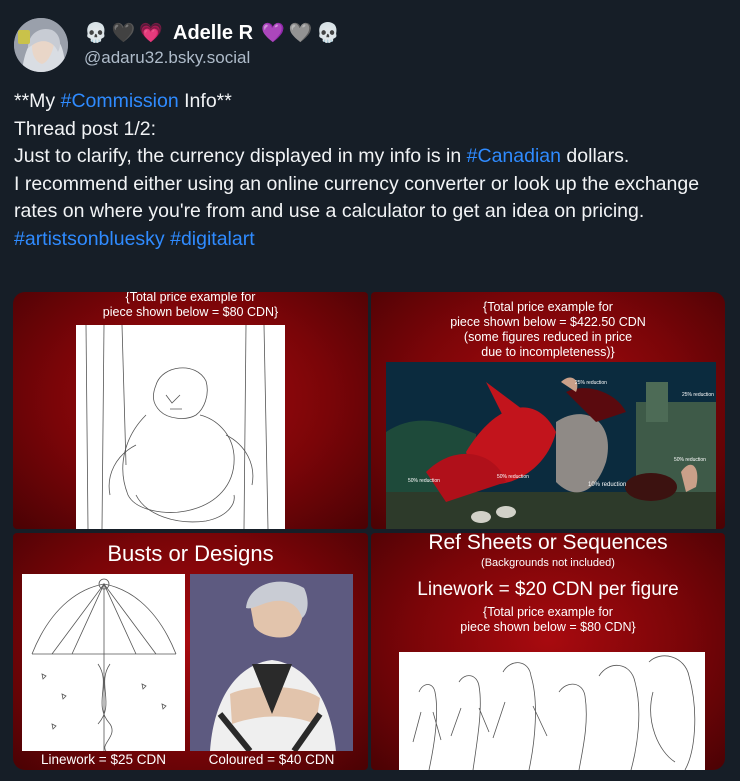  I want to click on linework-price: Linework = $25 CDN, so click(103, 759).